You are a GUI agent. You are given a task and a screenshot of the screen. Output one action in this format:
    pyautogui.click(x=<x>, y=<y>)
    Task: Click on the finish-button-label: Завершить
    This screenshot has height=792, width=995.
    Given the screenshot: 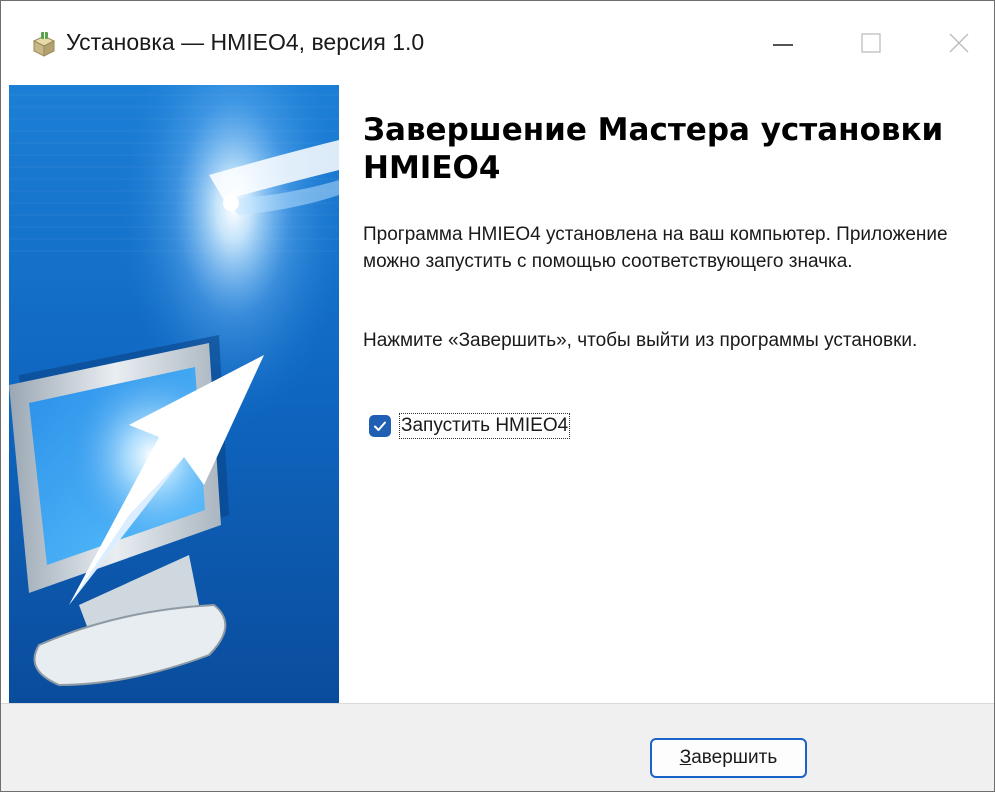 What is the action you would take?
    pyautogui.click(x=729, y=758)
    